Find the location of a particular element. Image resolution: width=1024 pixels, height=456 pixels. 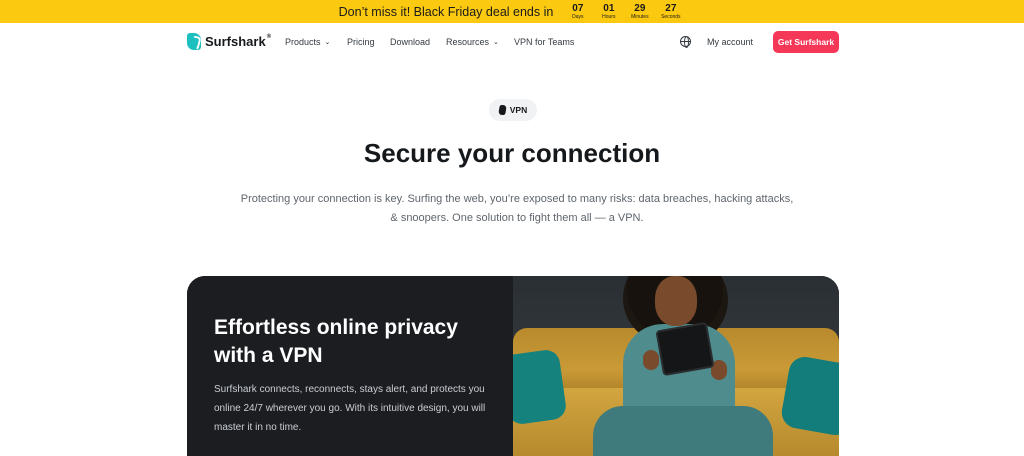

nav-item-label: VPN for Teams is located at coordinates (544, 42).